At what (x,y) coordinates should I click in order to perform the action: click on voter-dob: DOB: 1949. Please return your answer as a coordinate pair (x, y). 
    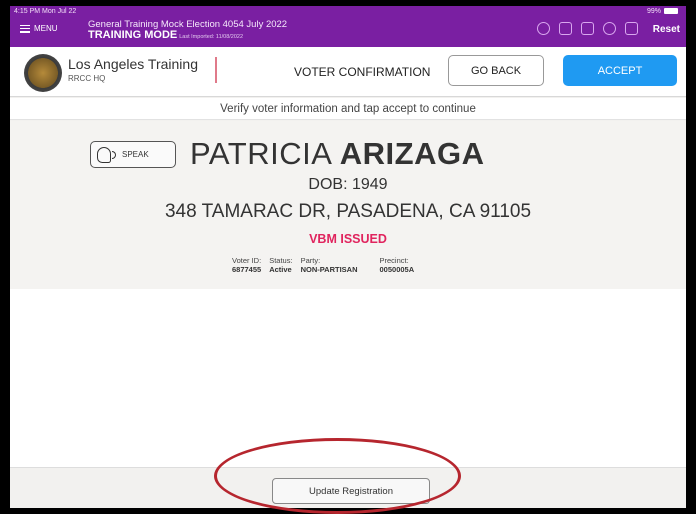
    Looking at the image, I should click on (348, 184).